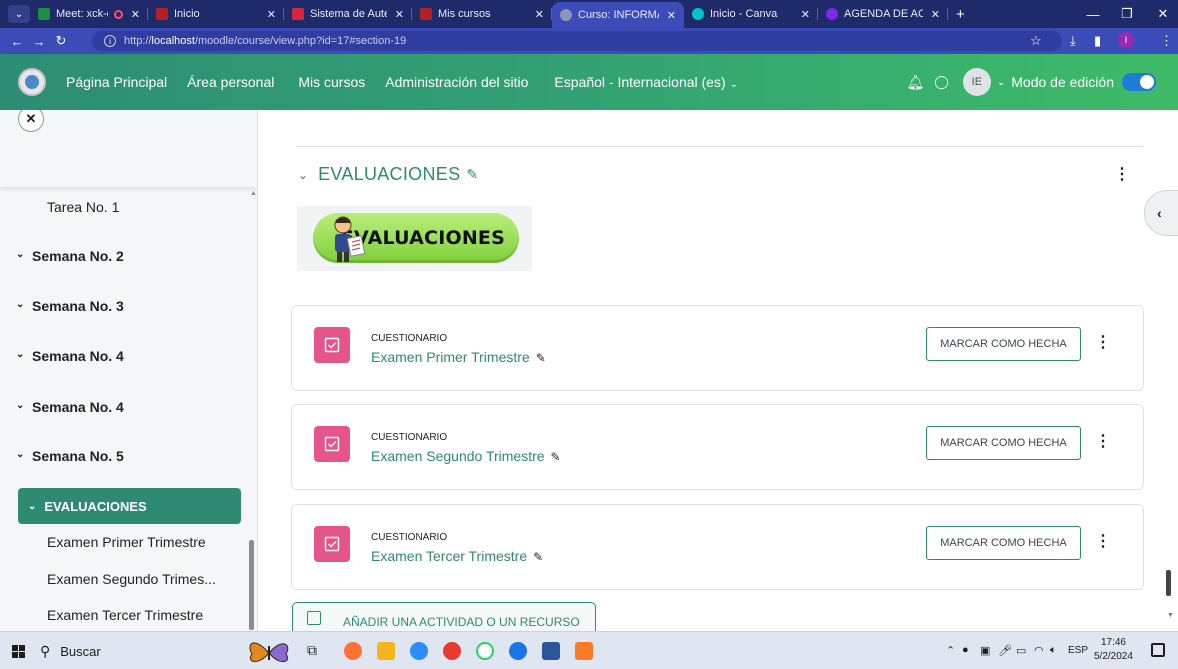 The width and height of the screenshot is (1178, 669). Describe the element at coordinates (941, 82) in the screenshot. I see `messages-chat-icon: ◯` at that location.